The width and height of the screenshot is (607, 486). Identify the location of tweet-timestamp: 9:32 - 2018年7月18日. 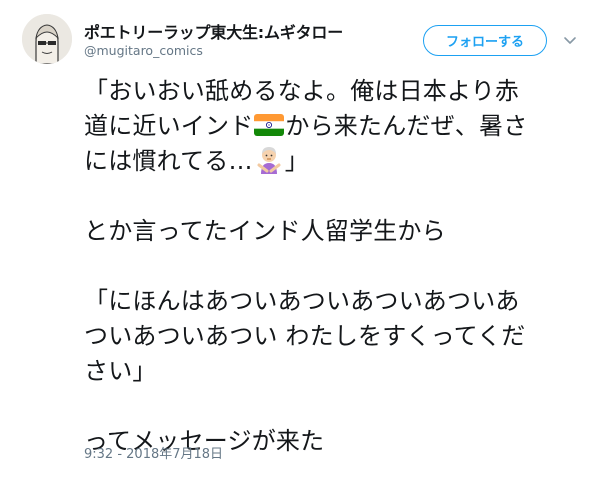
(153, 452).